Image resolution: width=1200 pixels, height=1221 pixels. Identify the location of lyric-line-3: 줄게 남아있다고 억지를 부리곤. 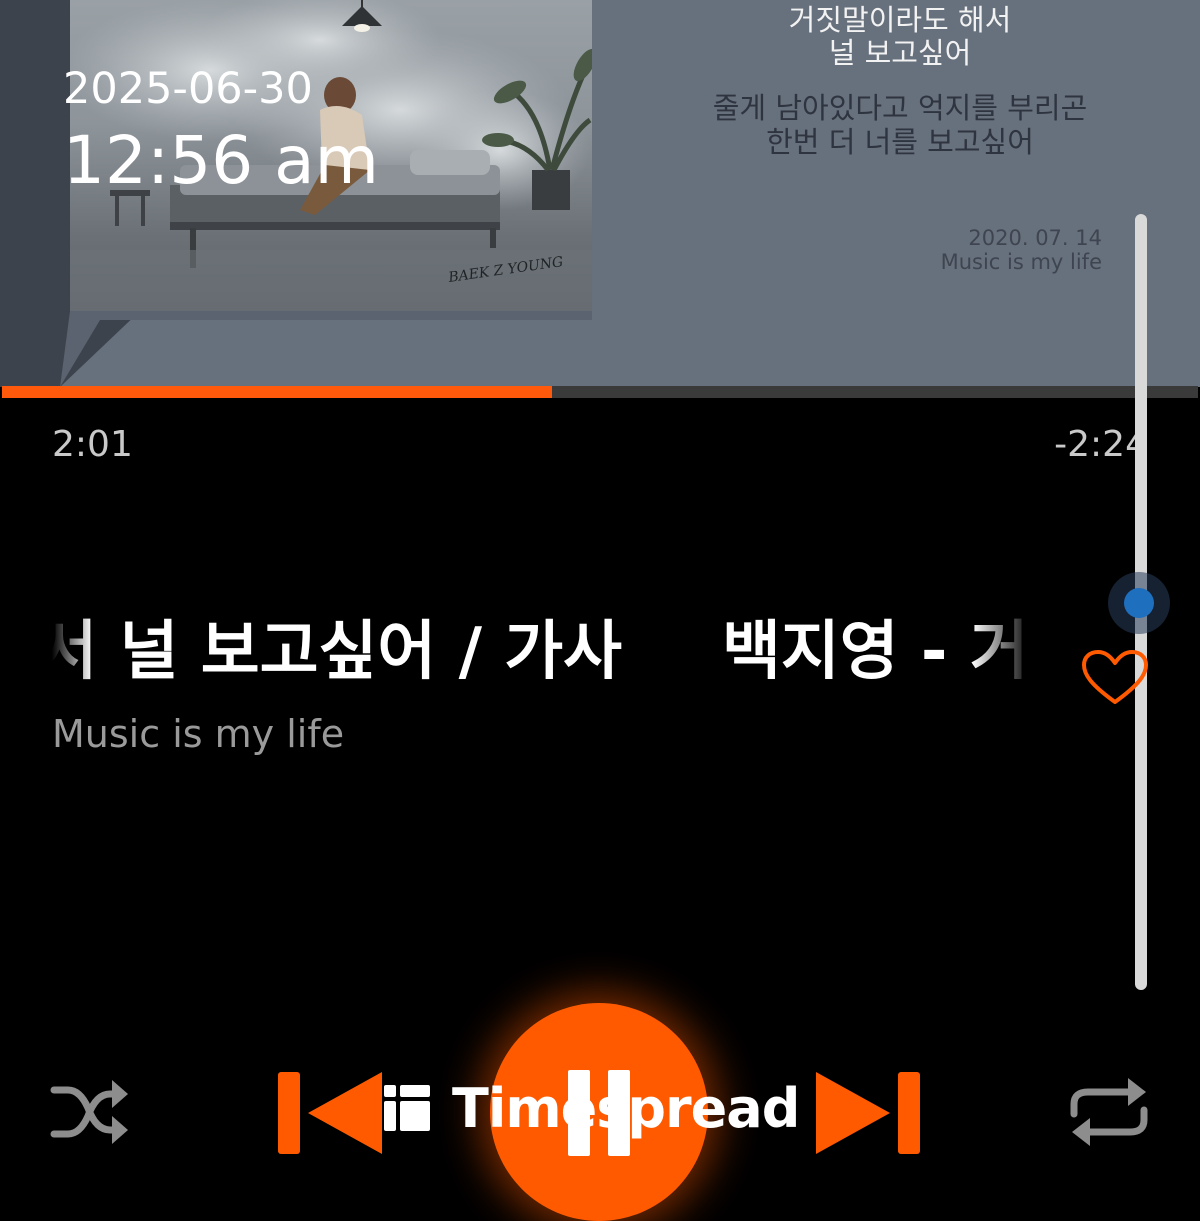
(900, 108).